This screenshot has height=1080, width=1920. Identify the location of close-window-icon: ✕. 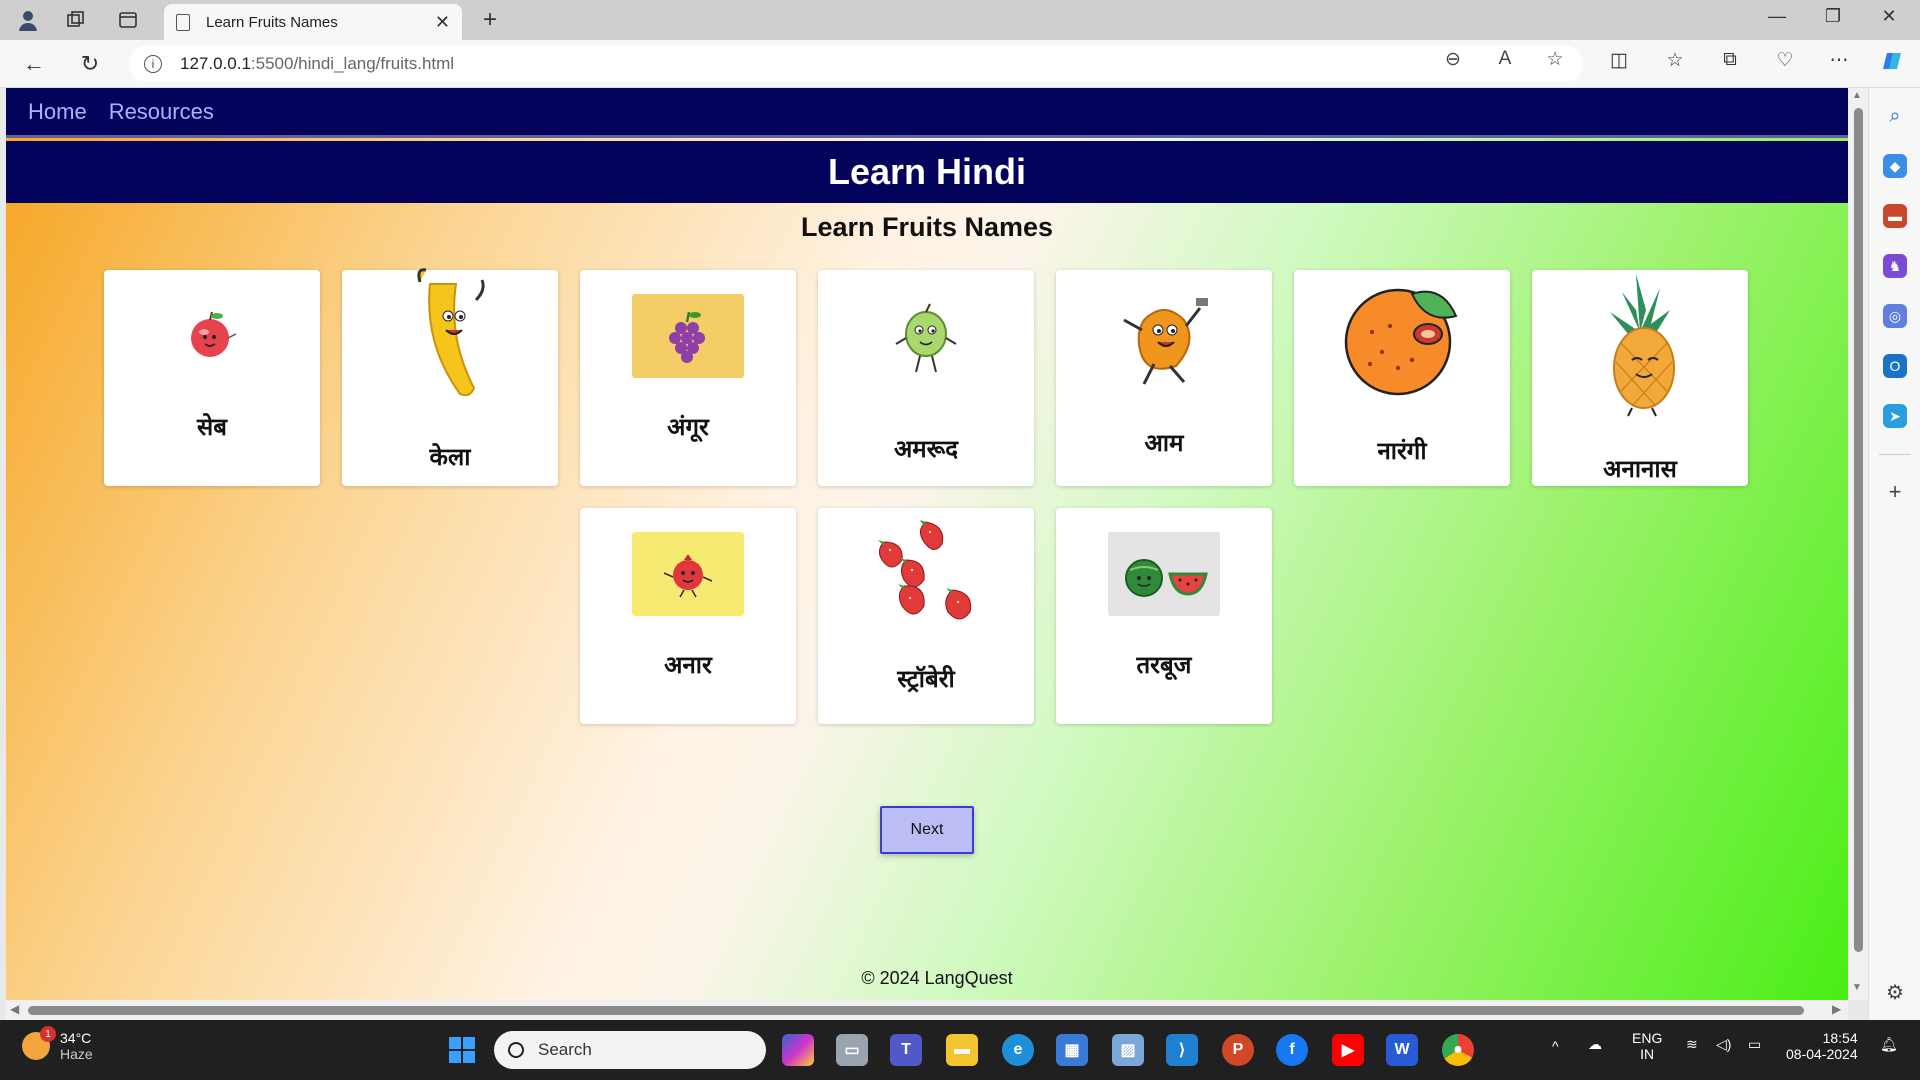
(1889, 16).